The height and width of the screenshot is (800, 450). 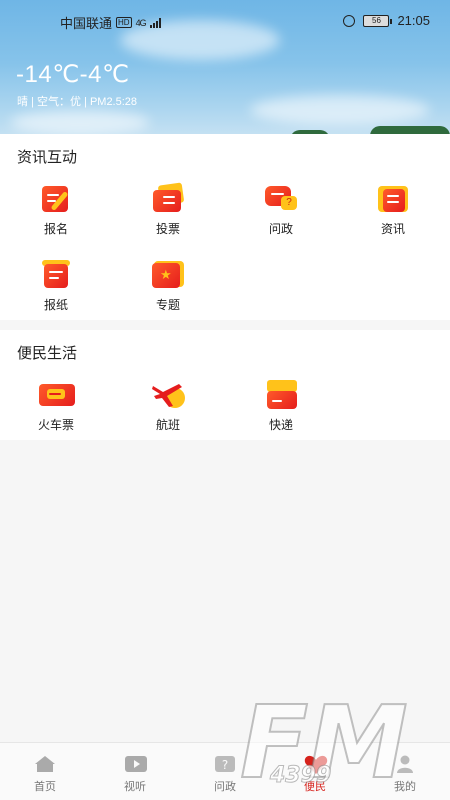 What do you see at coordinates (225, 787) in the screenshot?
I see `tab-label: 问政` at bounding box center [225, 787].